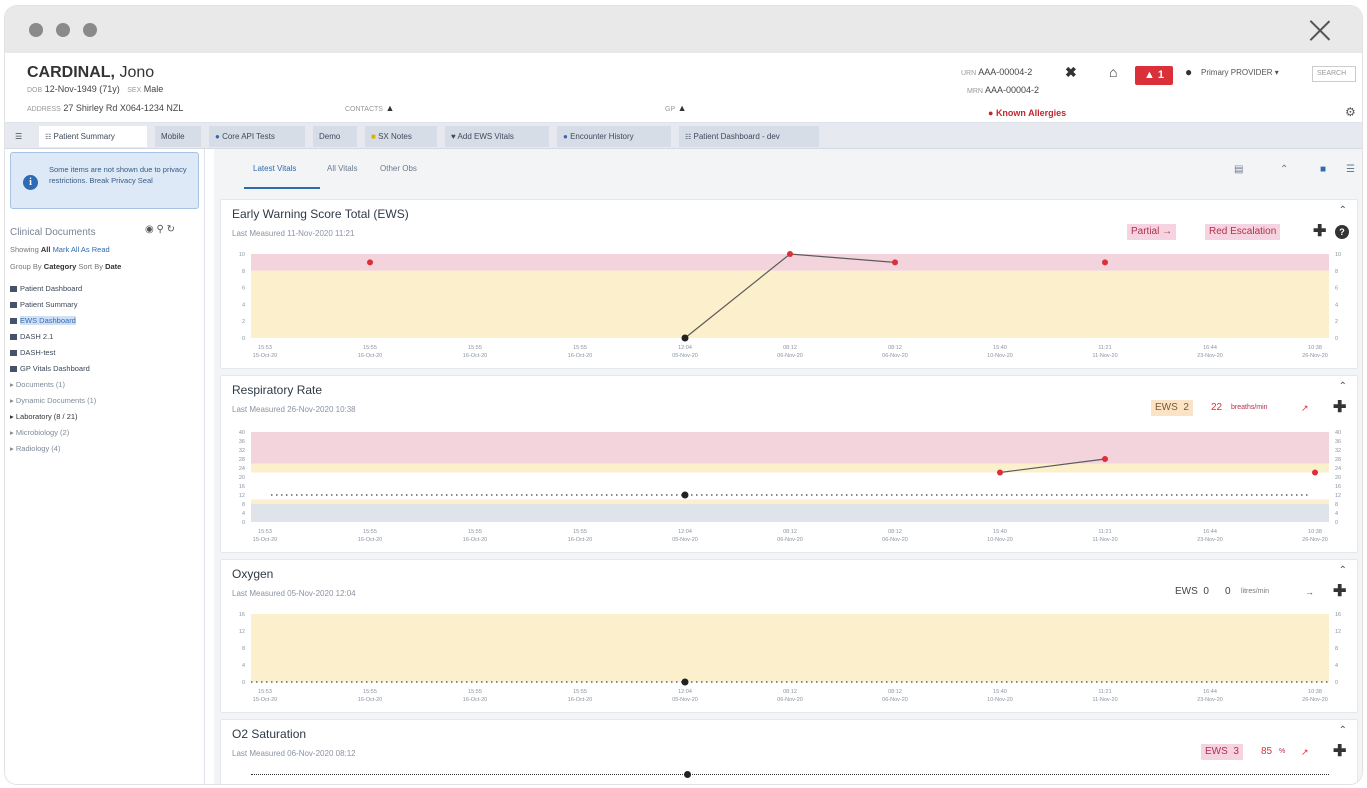 The height and width of the screenshot is (788, 1367). I want to click on title-bar, so click(683, 29).